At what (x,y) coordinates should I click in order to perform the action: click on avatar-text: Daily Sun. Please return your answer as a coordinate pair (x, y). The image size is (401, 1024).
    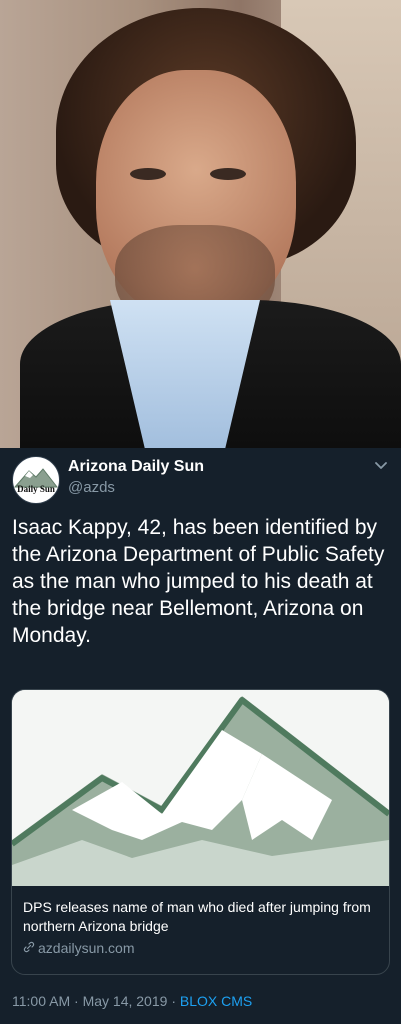
    Looking at the image, I should click on (36, 489).